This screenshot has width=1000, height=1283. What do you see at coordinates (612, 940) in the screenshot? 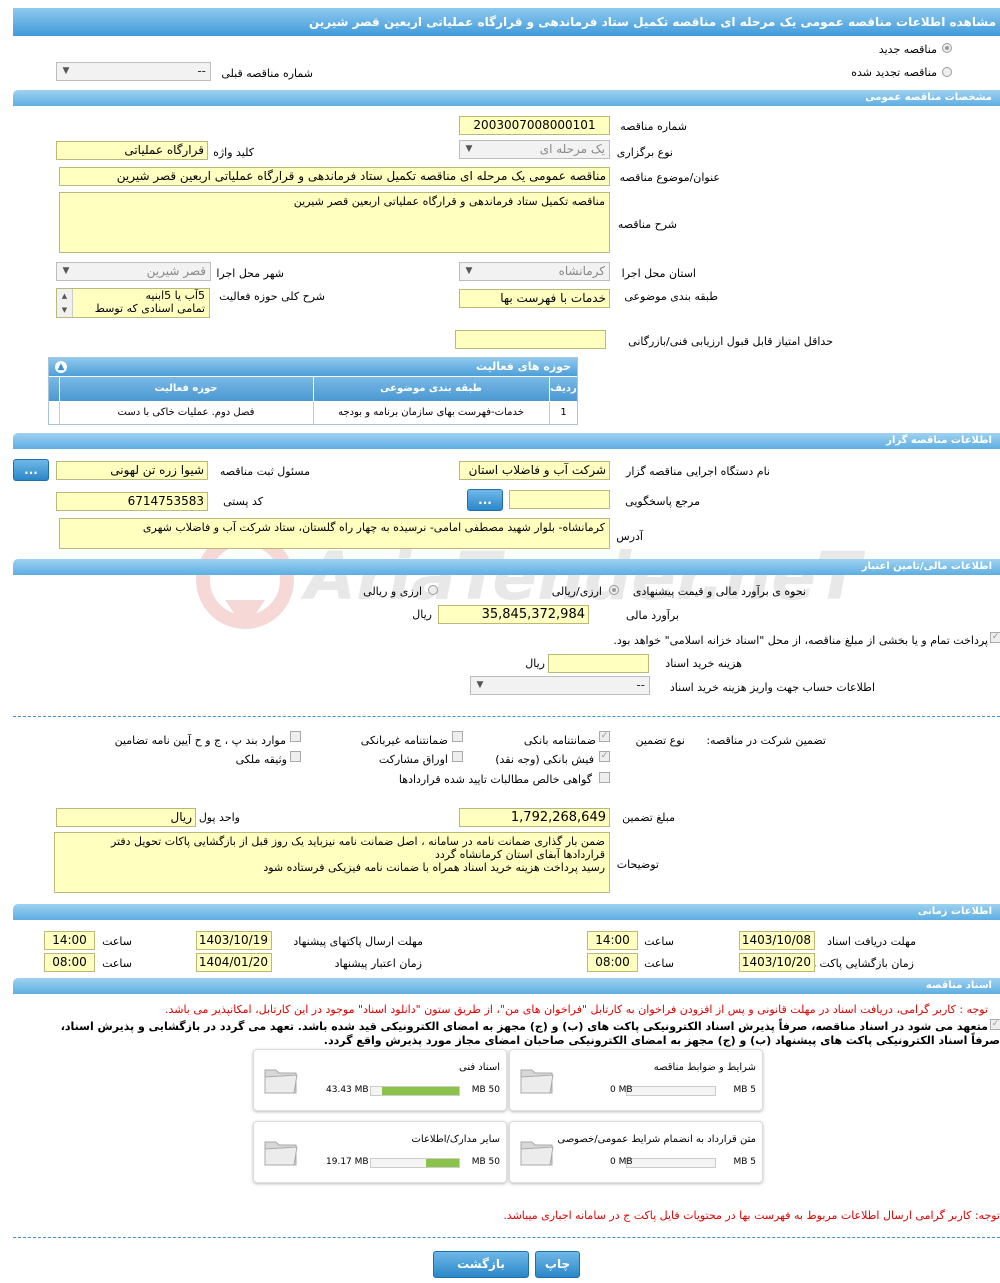
I see `receive-time-field: 14:00` at bounding box center [612, 940].